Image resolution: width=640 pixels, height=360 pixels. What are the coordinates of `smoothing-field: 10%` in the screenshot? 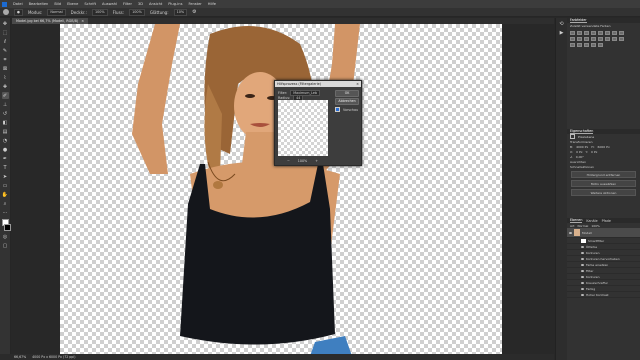 It's located at (180, 12).